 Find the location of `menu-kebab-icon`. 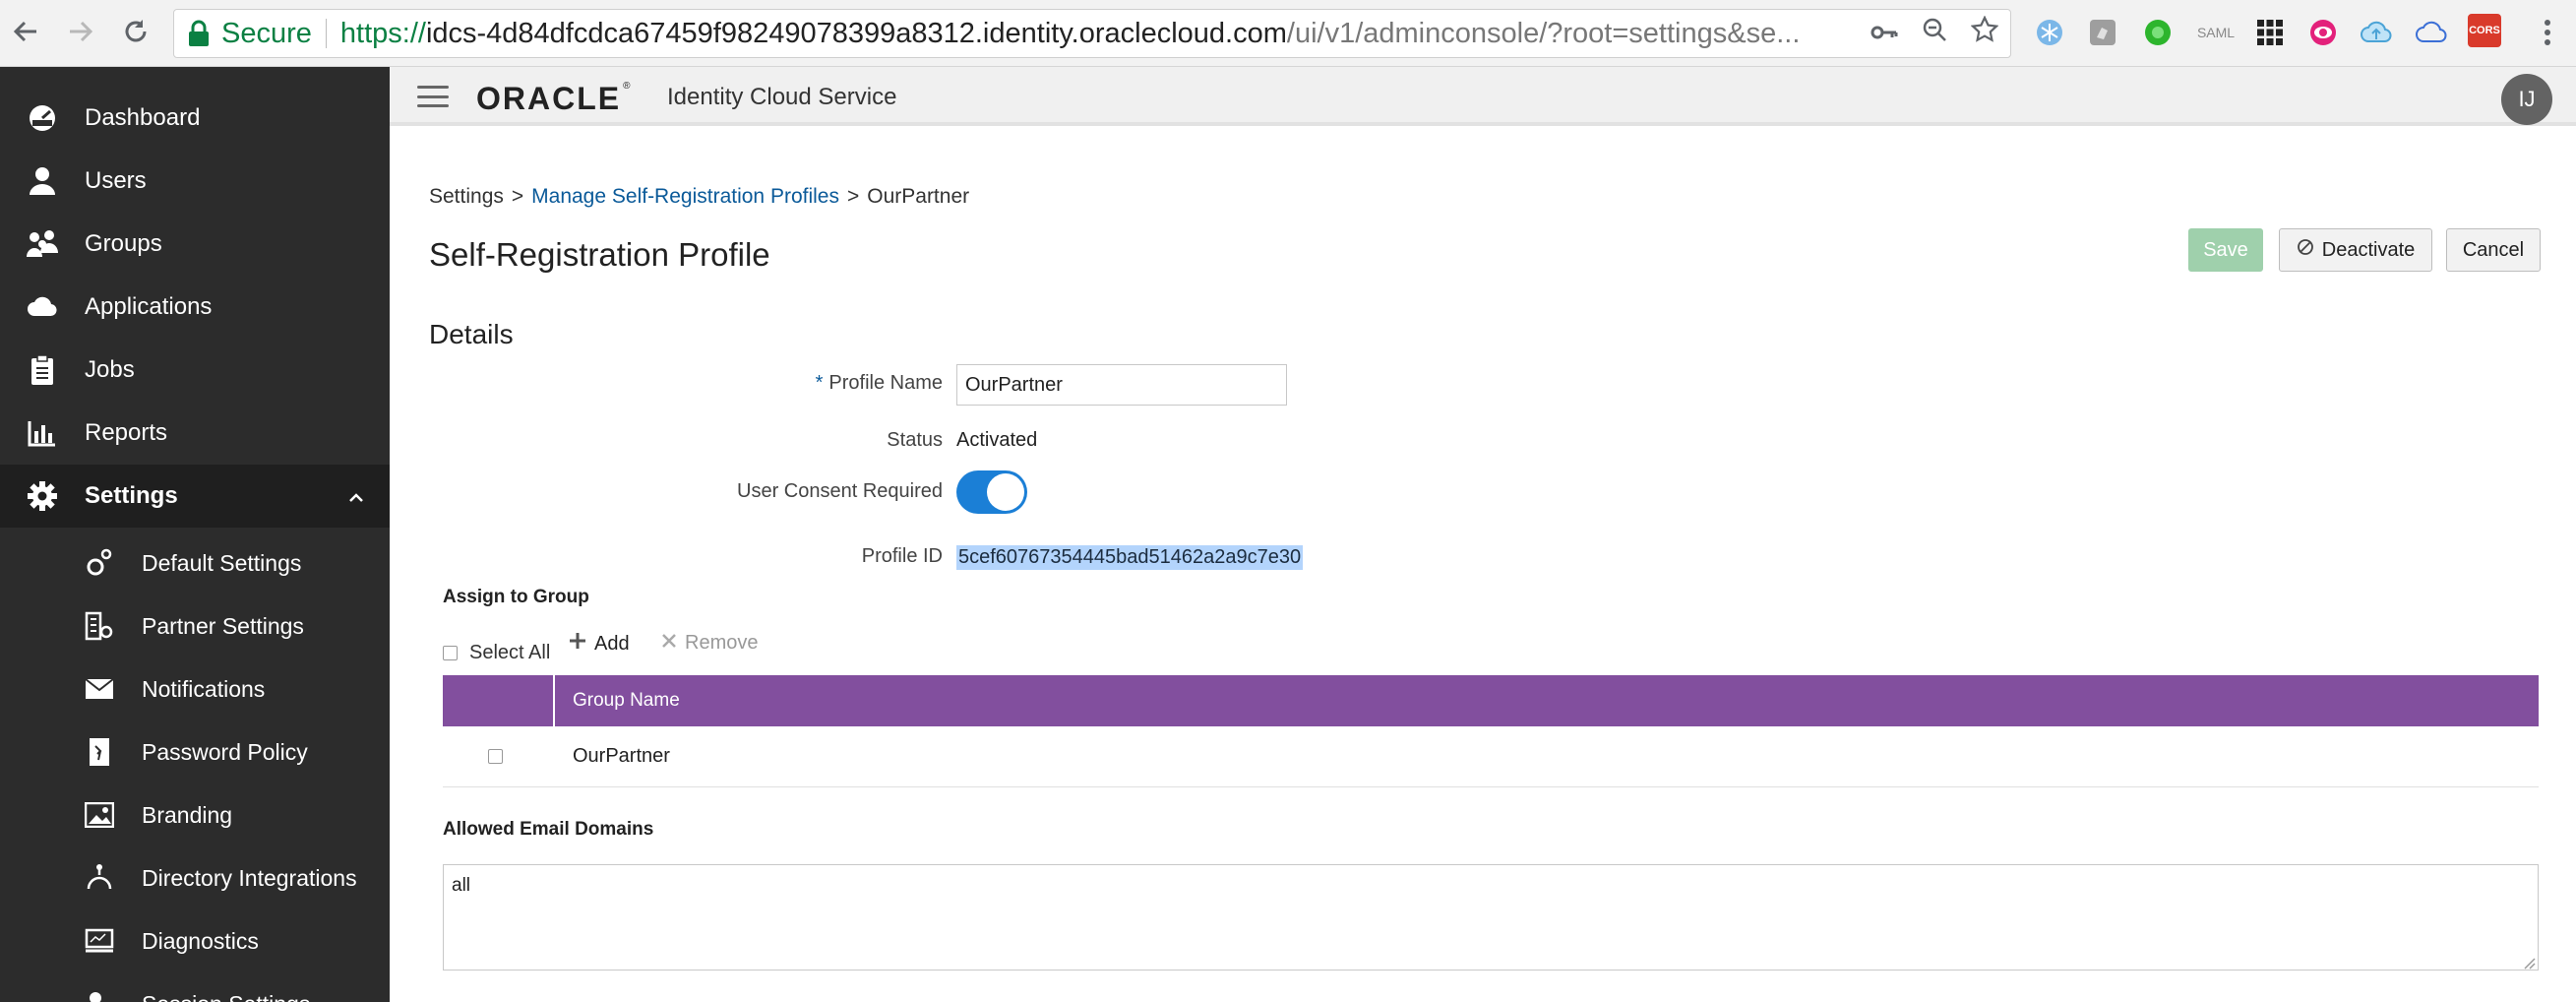

menu-kebab-icon is located at coordinates (2547, 32).